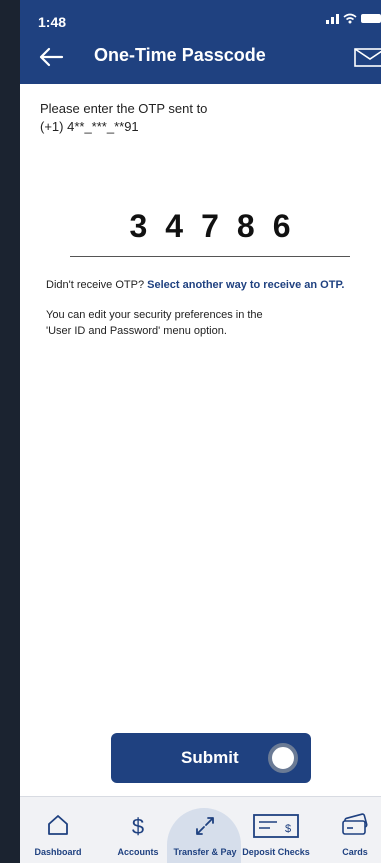  Describe the element at coordinates (371, 18) in the screenshot. I see `battery-icon` at that location.